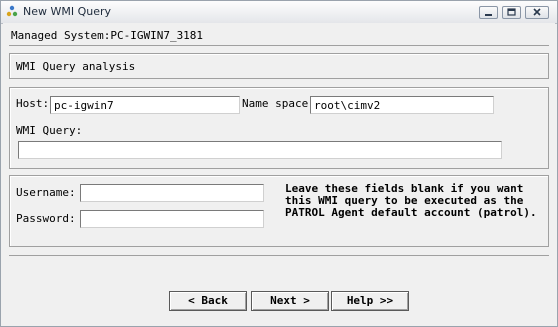 This screenshot has width=558, height=327. I want to click on minimize-button, so click(488, 12).